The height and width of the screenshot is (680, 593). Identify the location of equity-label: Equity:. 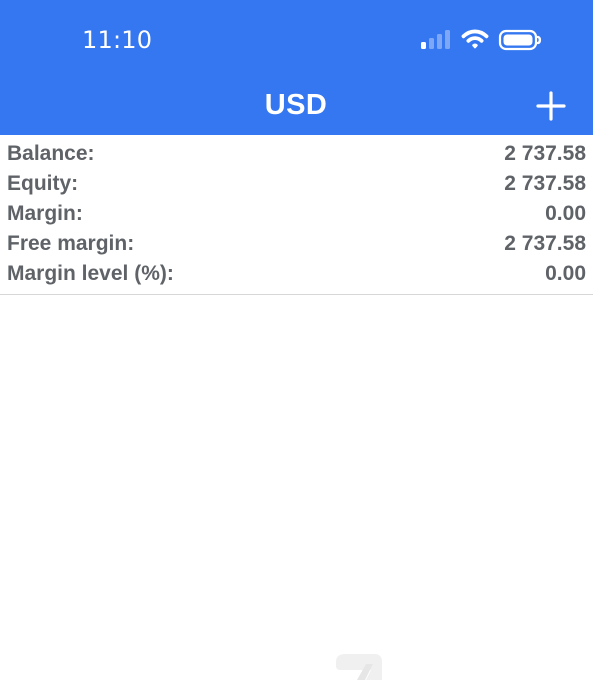
(43, 183).